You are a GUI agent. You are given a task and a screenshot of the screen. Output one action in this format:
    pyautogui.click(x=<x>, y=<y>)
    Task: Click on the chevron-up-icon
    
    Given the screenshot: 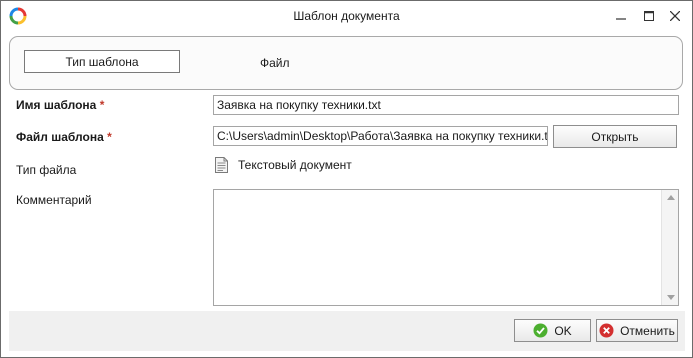 What is the action you would take?
    pyautogui.click(x=670, y=197)
    